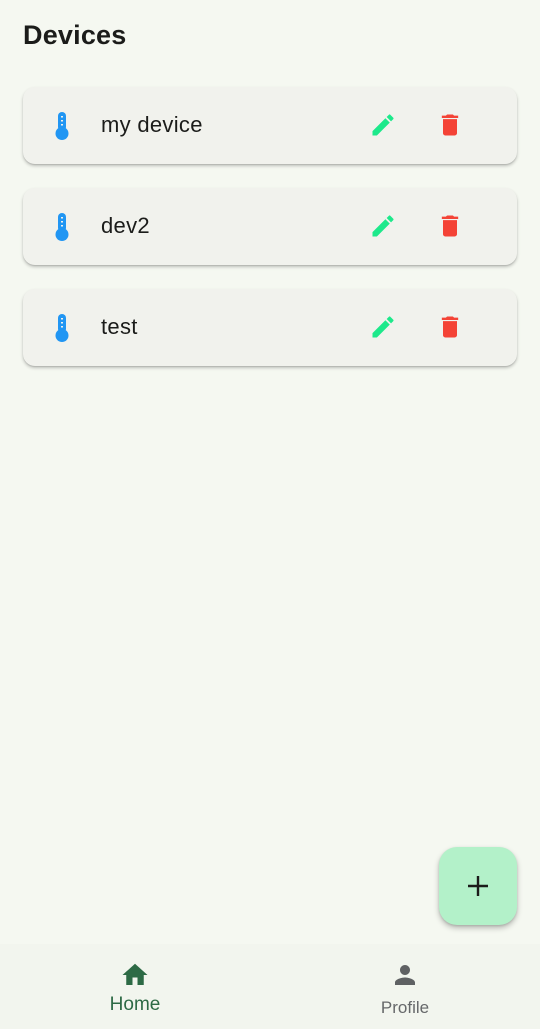 This screenshot has height=1029, width=540. Describe the element at coordinates (135, 1004) in the screenshot. I see `nav-label-home: Home` at that location.